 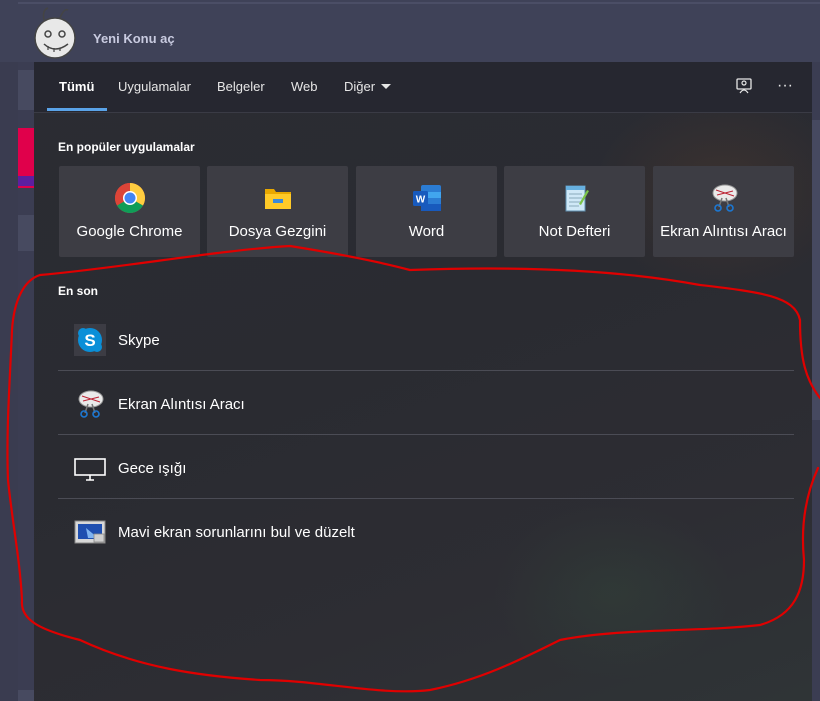 I want to click on app-tile-label: Word, so click(x=426, y=231).